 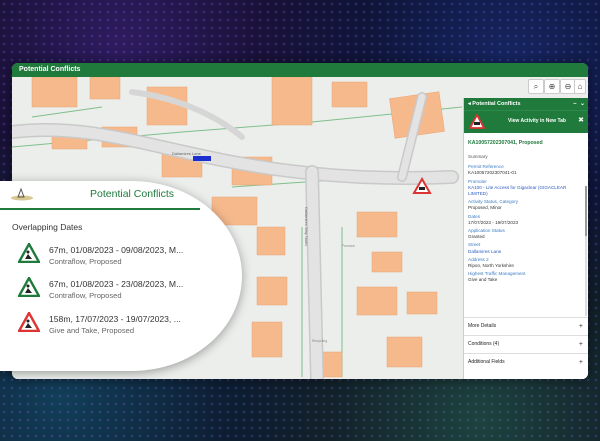 I want to click on field-value: KA10057202307041-01, so click(x=492, y=173).